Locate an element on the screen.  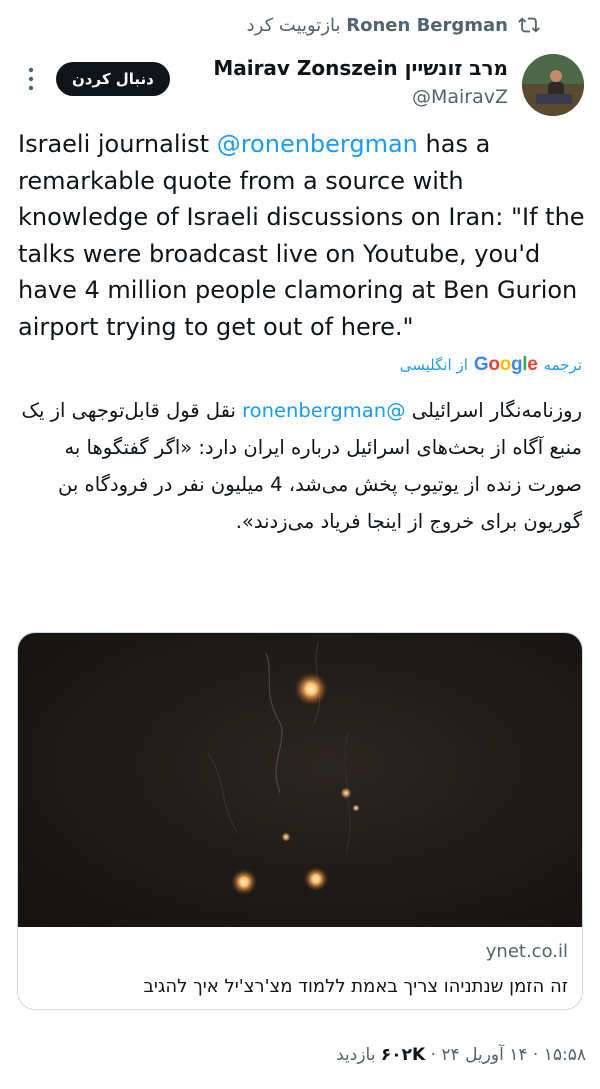
author-handle: @MairavZ is located at coordinates (460, 97).